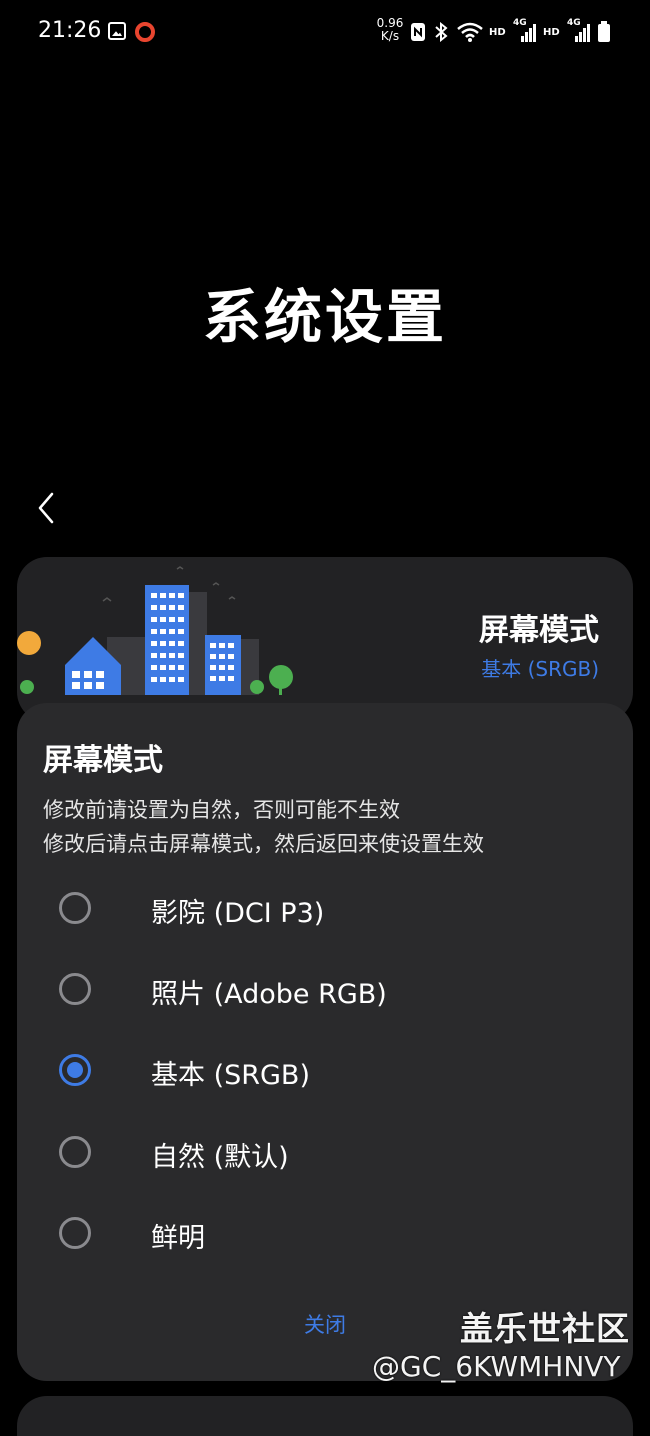 This screenshot has height=1436, width=650. What do you see at coordinates (545, 1328) in the screenshot?
I see `watermark-title: 盖乐世社区` at bounding box center [545, 1328].